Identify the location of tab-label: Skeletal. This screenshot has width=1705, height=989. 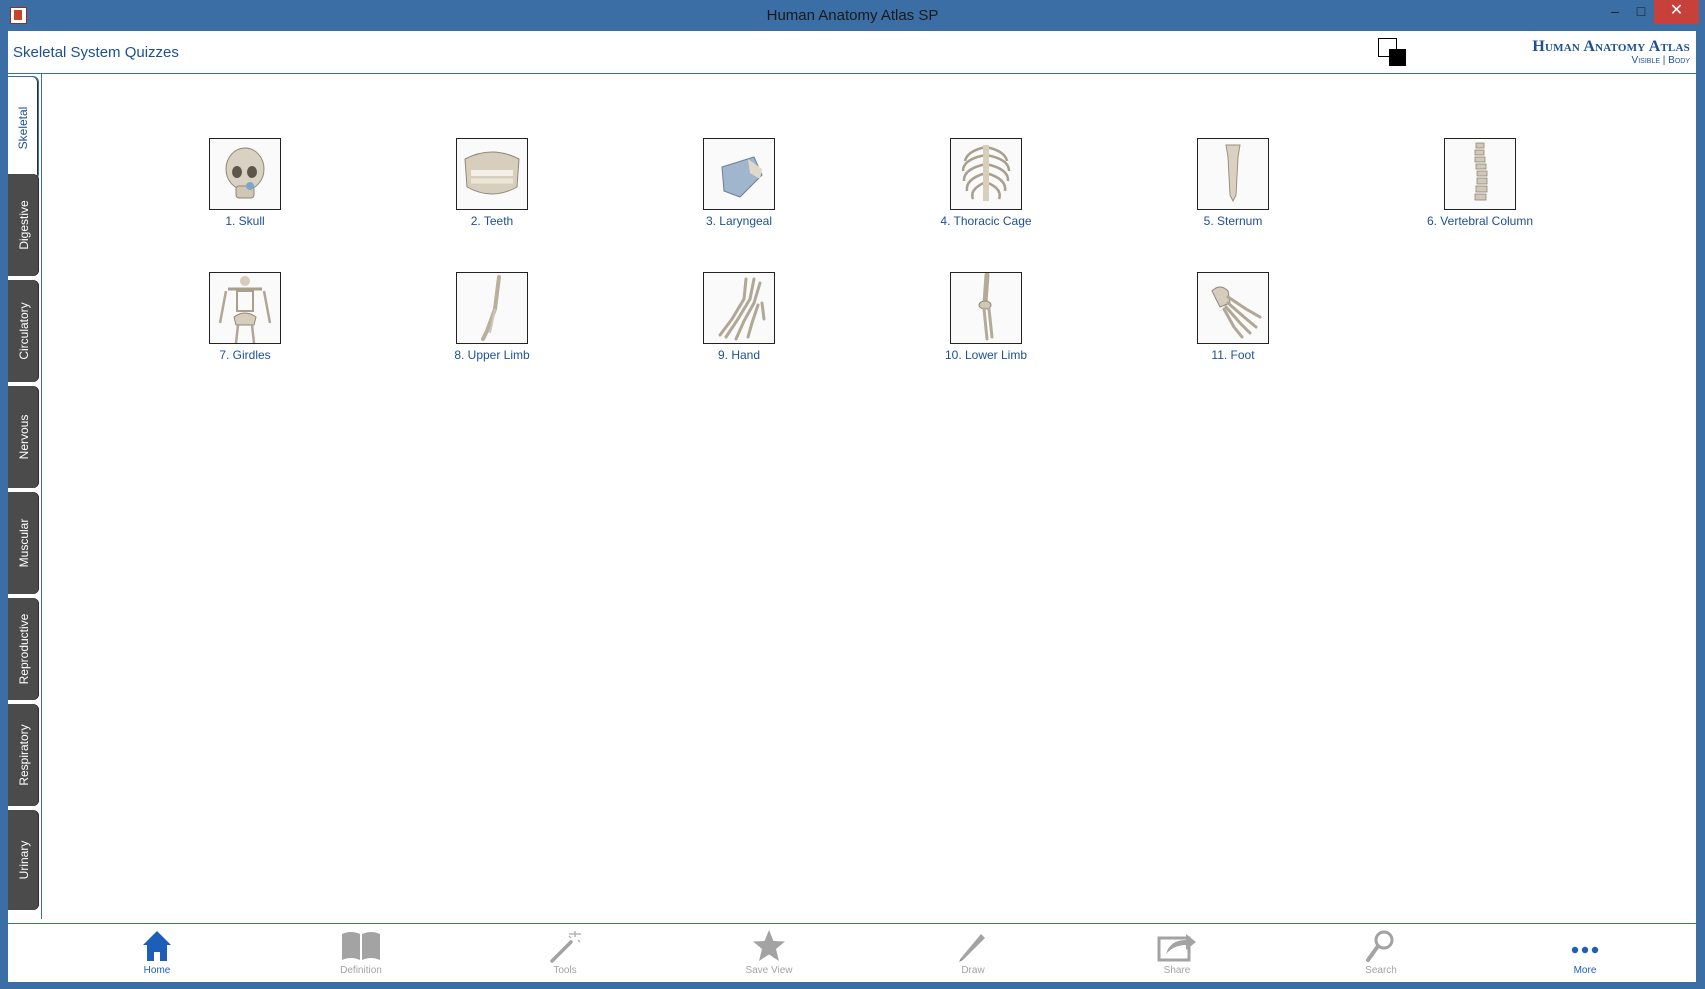
(23, 128).